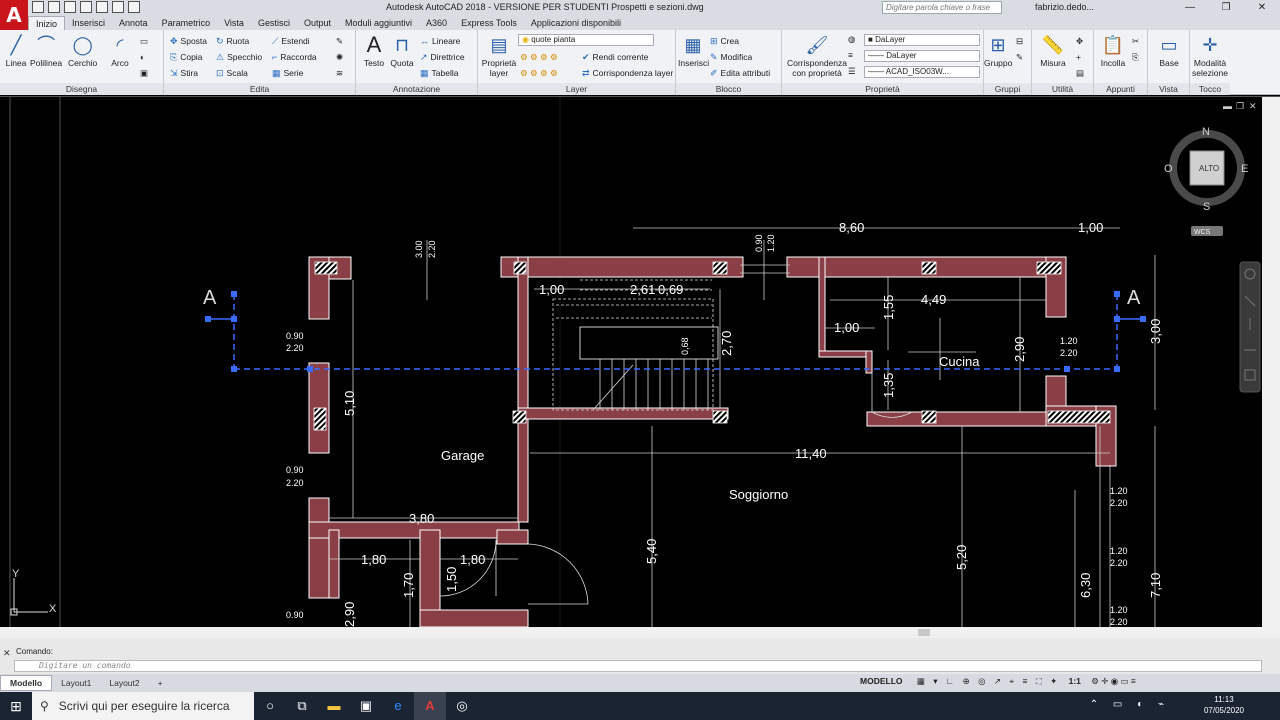 The height and width of the screenshot is (720, 1280). Describe the element at coordinates (440, 41) in the screenshot. I see `lineare-button: ↔ Lineare` at that location.